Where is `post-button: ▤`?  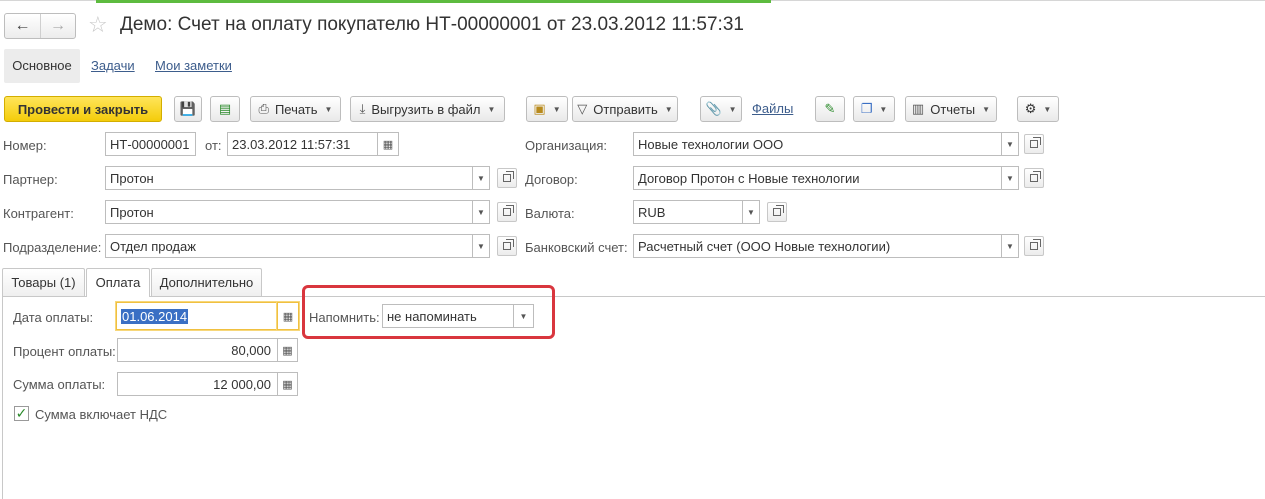
post-button: ▤ is located at coordinates (225, 109).